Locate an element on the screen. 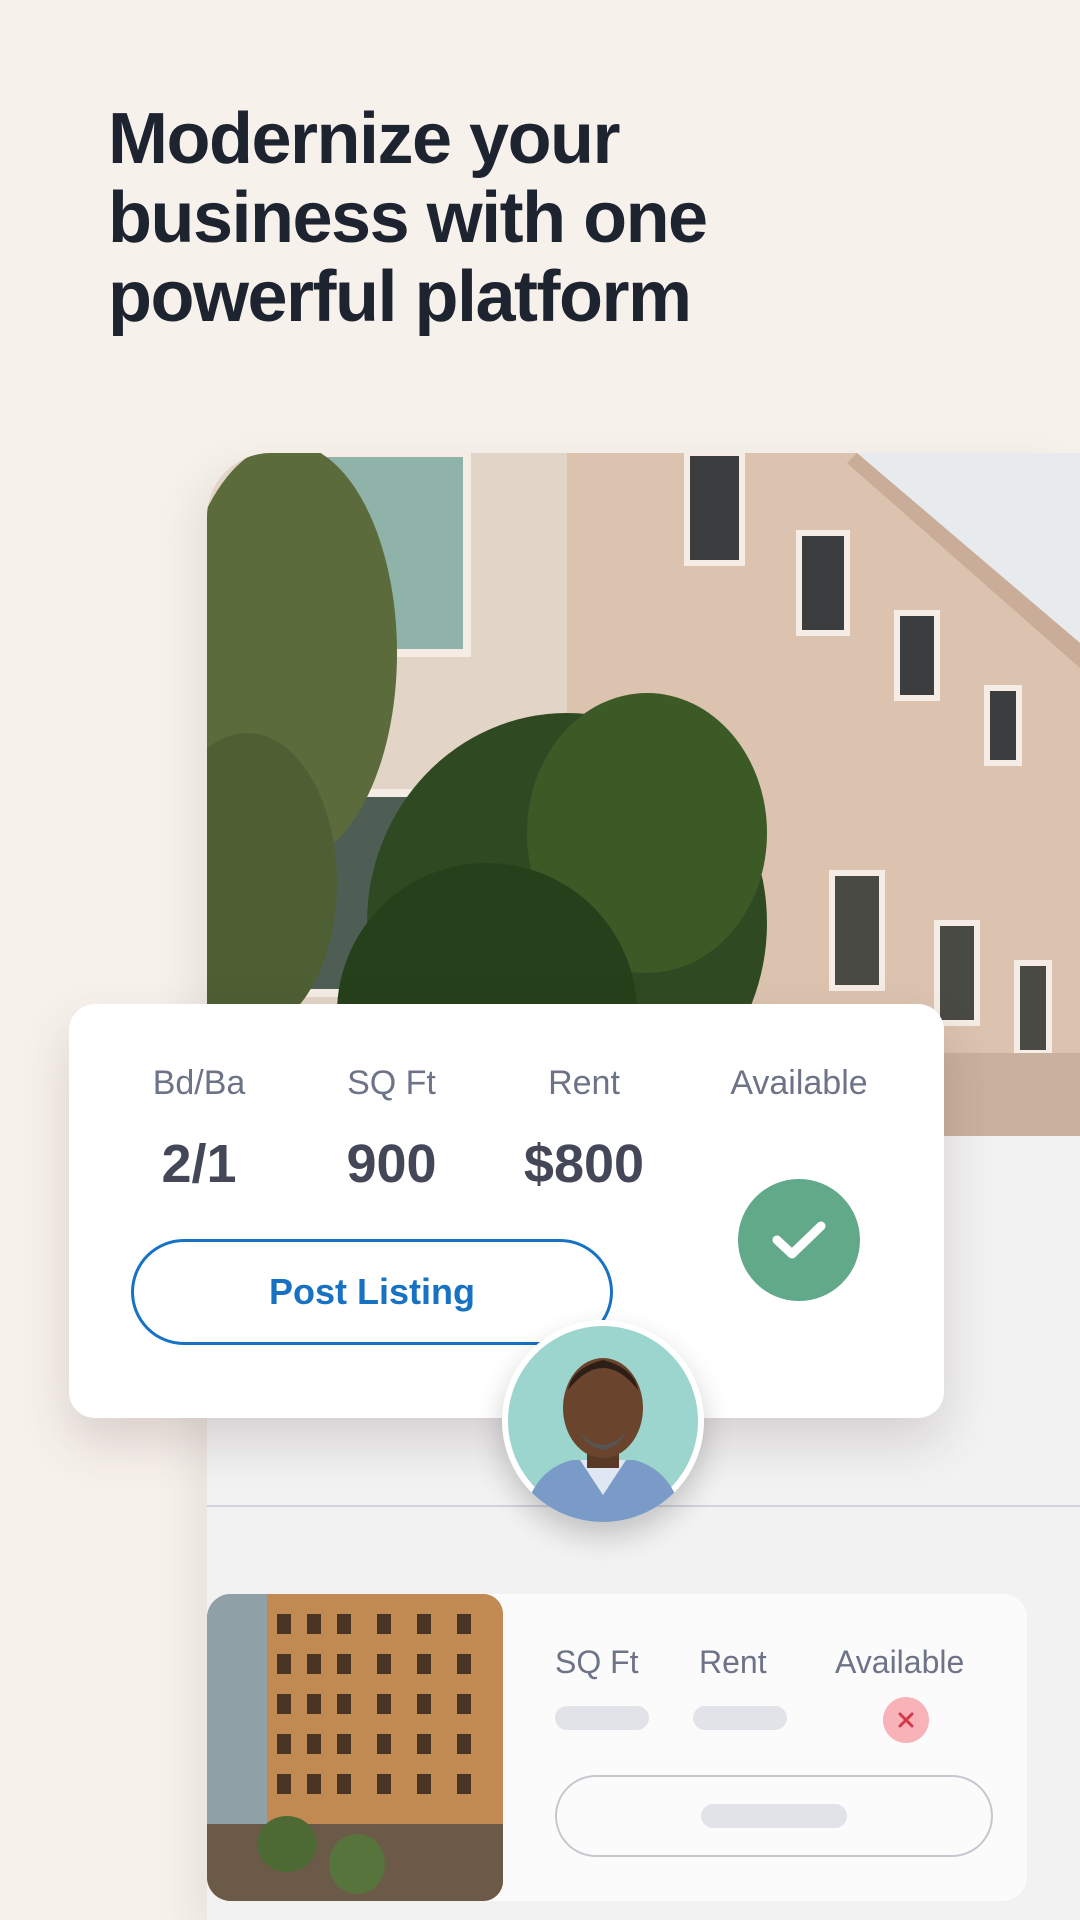 The height and width of the screenshot is (1920, 1080). avatar is located at coordinates (603, 1421).